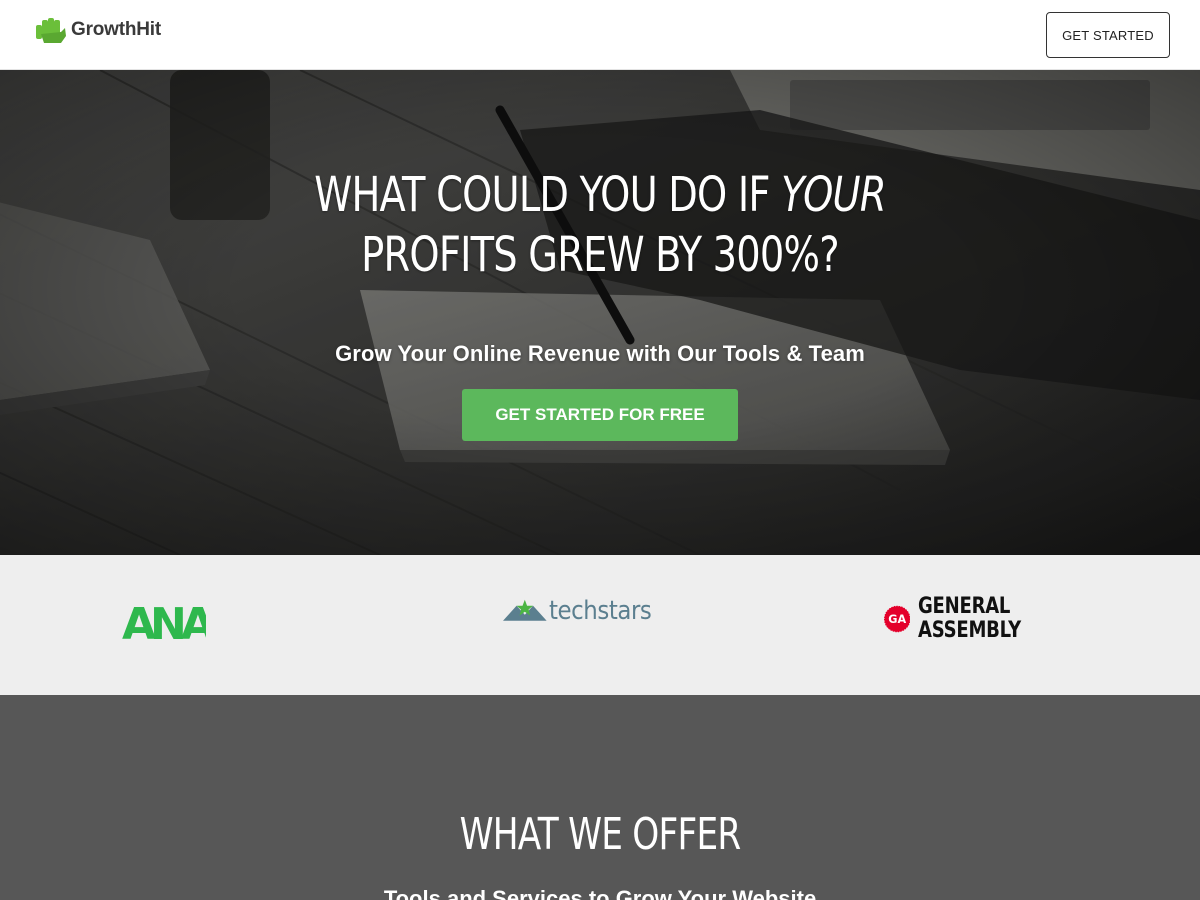 This screenshot has height=900, width=1200. What do you see at coordinates (51, 30) in the screenshot?
I see `fist-icon` at bounding box center [51, 30].